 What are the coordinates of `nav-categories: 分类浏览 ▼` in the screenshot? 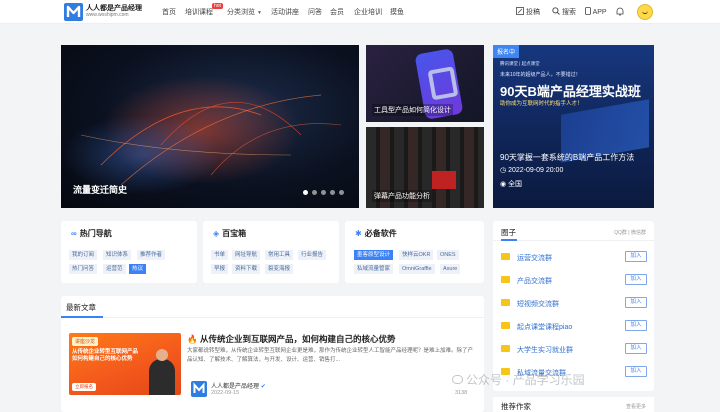 It's located at (244, 12).